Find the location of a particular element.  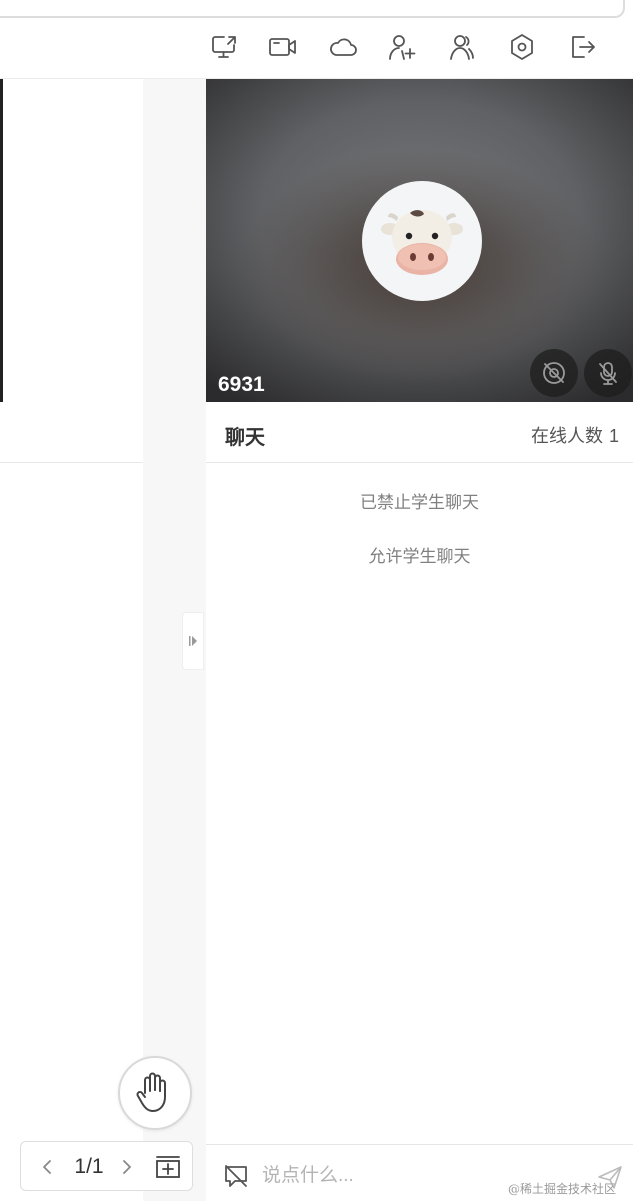

system-message: 允许学生聊天 is located at coordinates (419, 556).